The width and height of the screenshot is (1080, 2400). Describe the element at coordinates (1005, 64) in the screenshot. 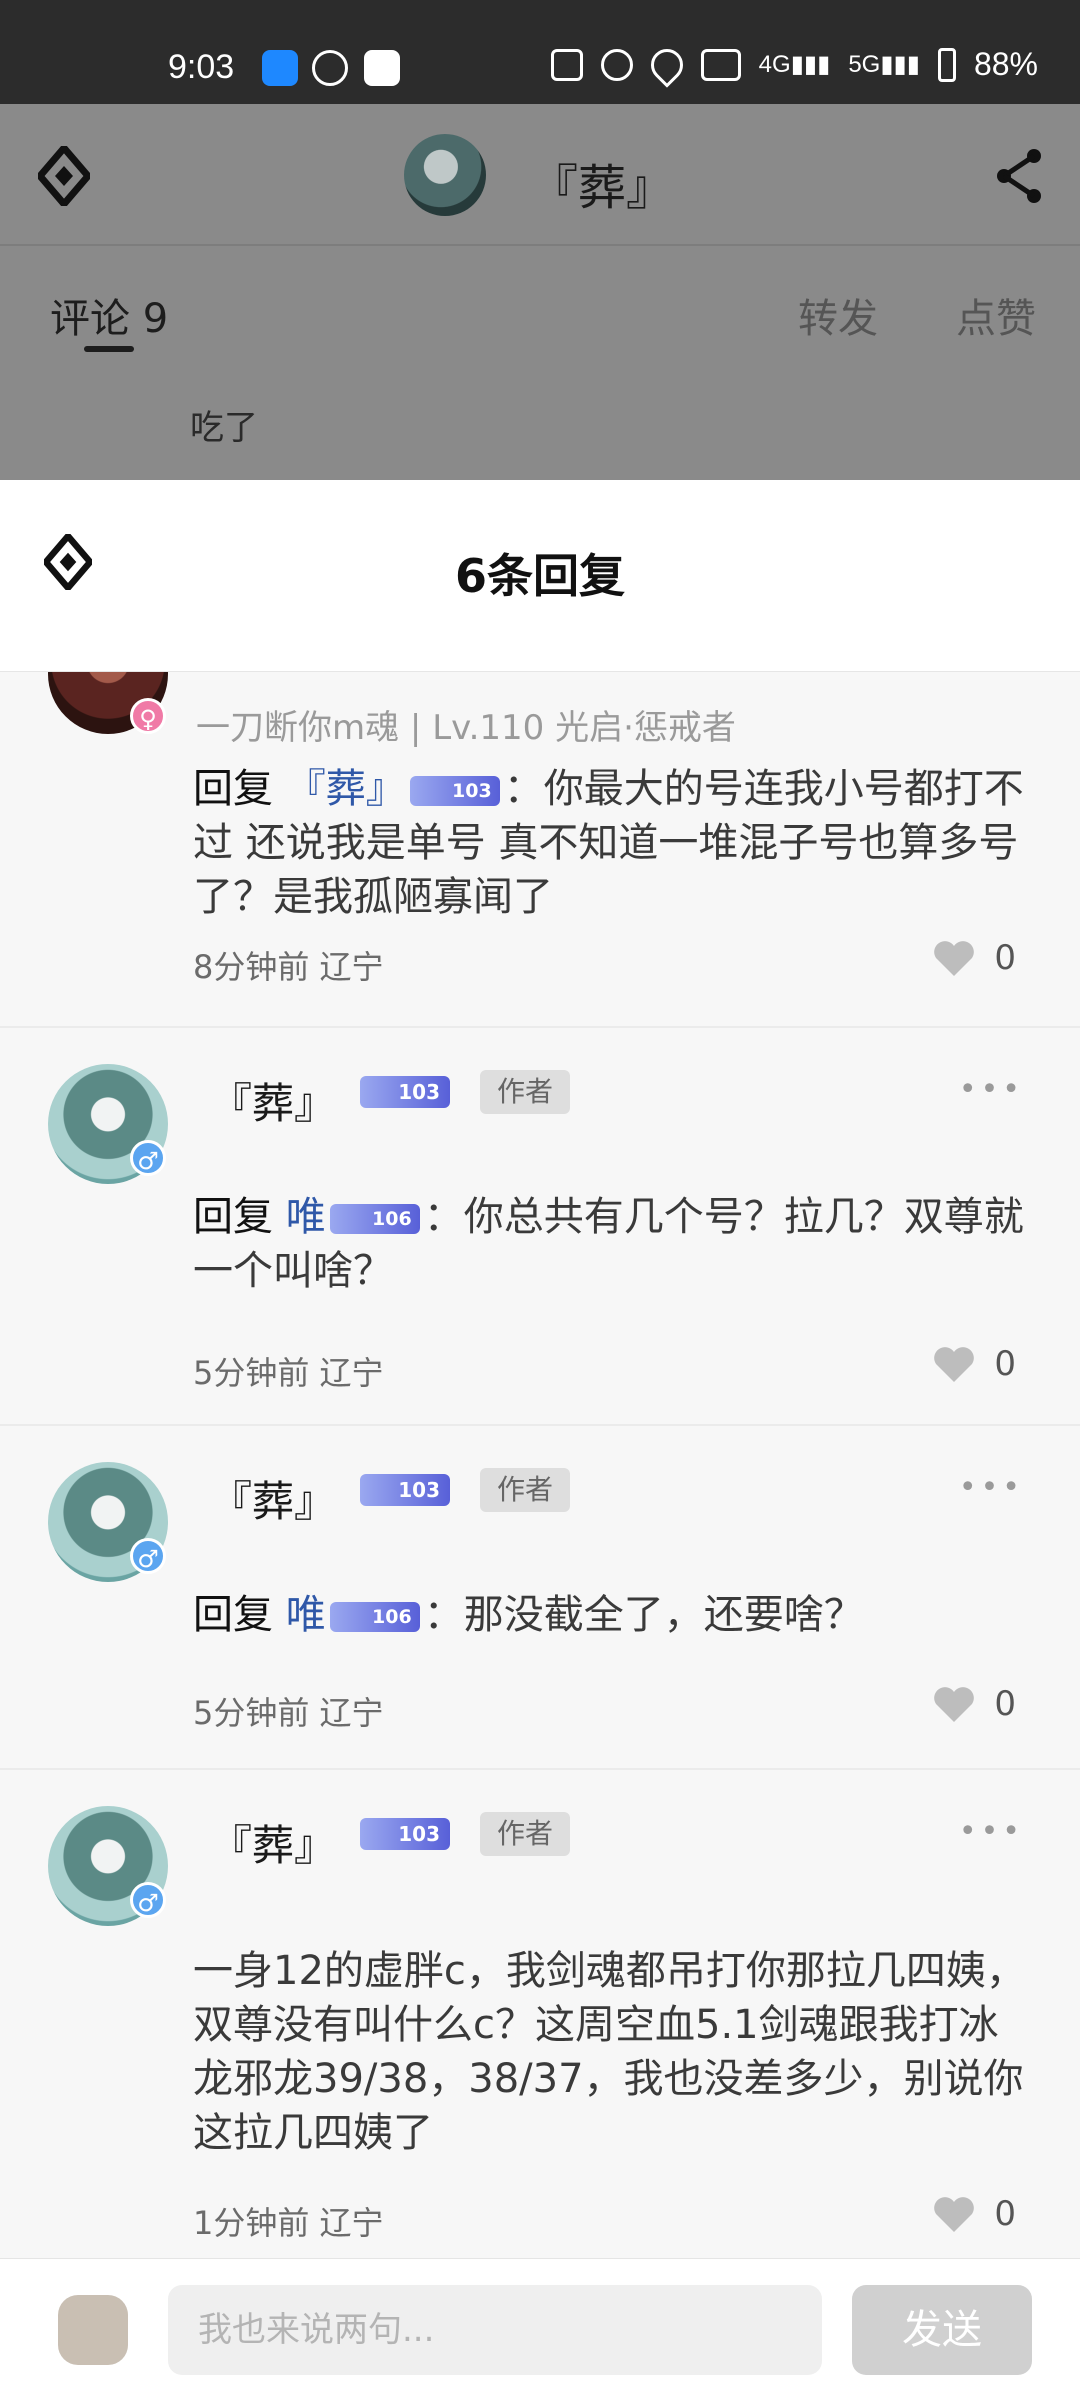

I see `battery-percent: 88%` at that location.